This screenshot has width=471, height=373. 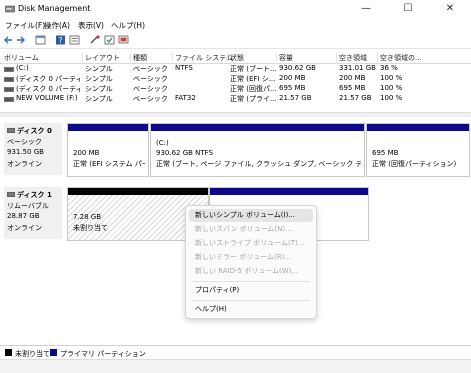 I want to click on disk-1-status: オンライン, so click(x=24, y=228).